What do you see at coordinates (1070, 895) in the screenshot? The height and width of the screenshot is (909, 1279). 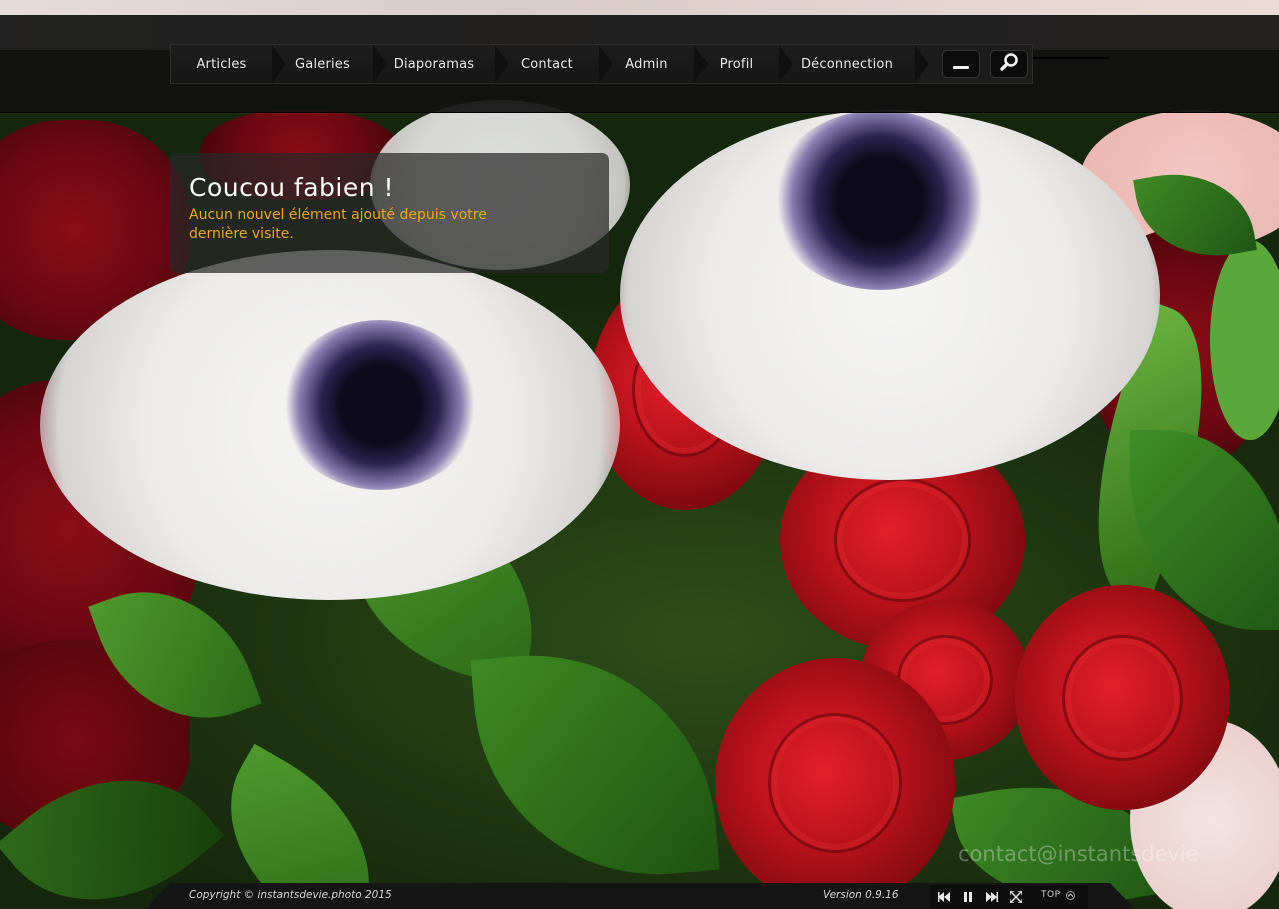 I see `arrow-up-icon` at bounding box center [1070, 895].